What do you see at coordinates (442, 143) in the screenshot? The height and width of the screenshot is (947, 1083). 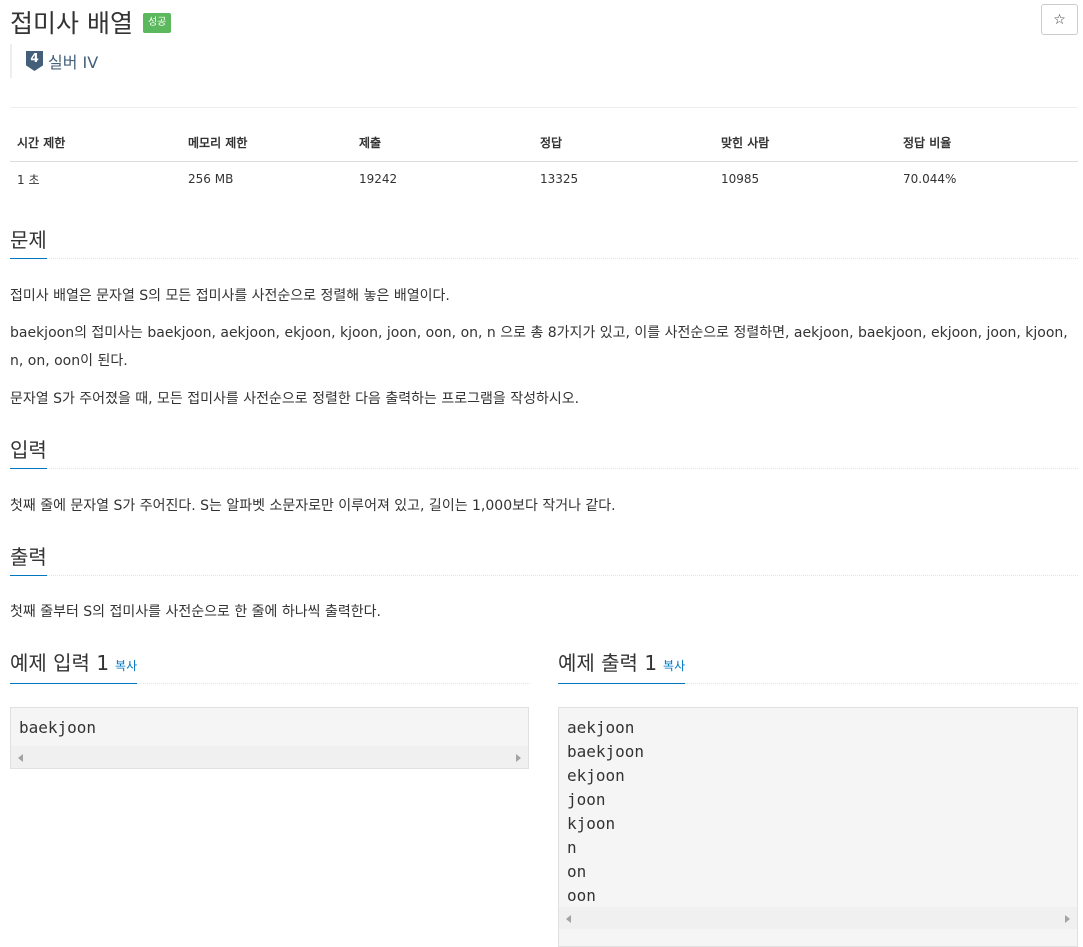 I see `header-submissions: 제출` at bounding box center [442, 143].